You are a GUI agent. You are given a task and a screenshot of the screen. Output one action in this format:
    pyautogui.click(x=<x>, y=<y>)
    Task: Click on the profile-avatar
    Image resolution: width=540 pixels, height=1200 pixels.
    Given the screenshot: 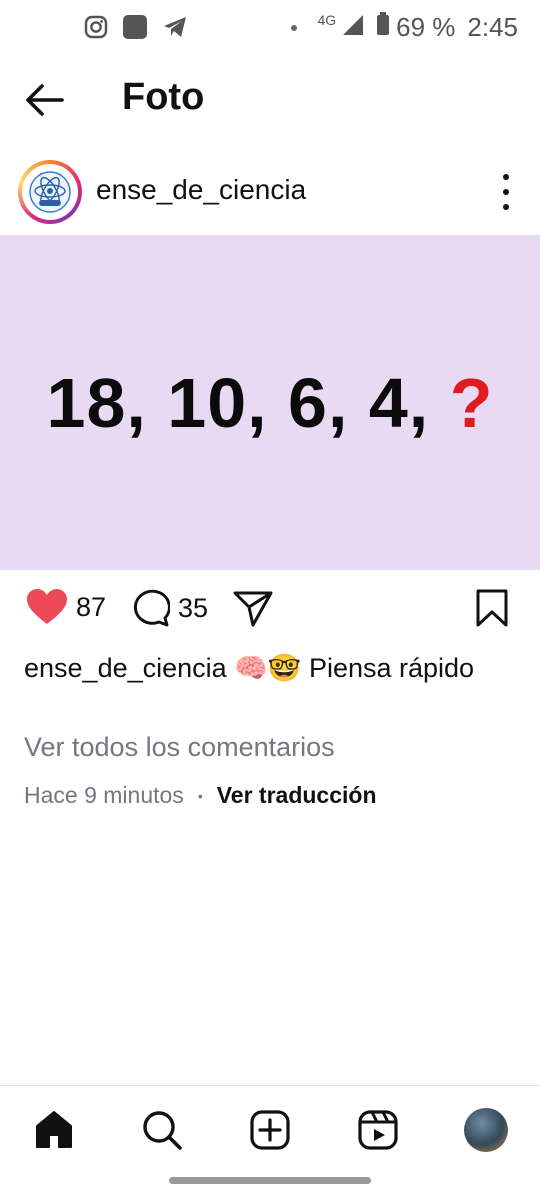 What is the action you would take?
    pyautogui.click(x=486, y=1130)
    